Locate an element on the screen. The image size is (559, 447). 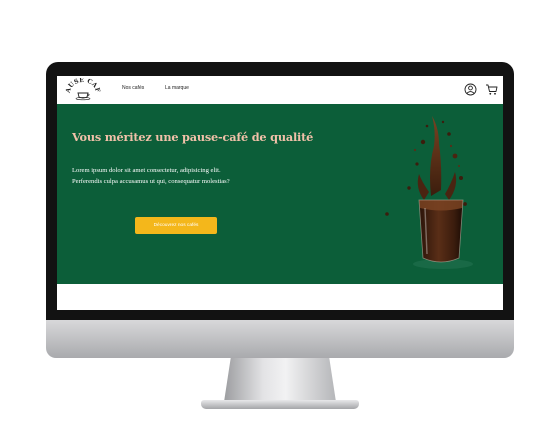
hero-title: Vous méritez une pause-café de qualité is located at coordinates (193, 137).